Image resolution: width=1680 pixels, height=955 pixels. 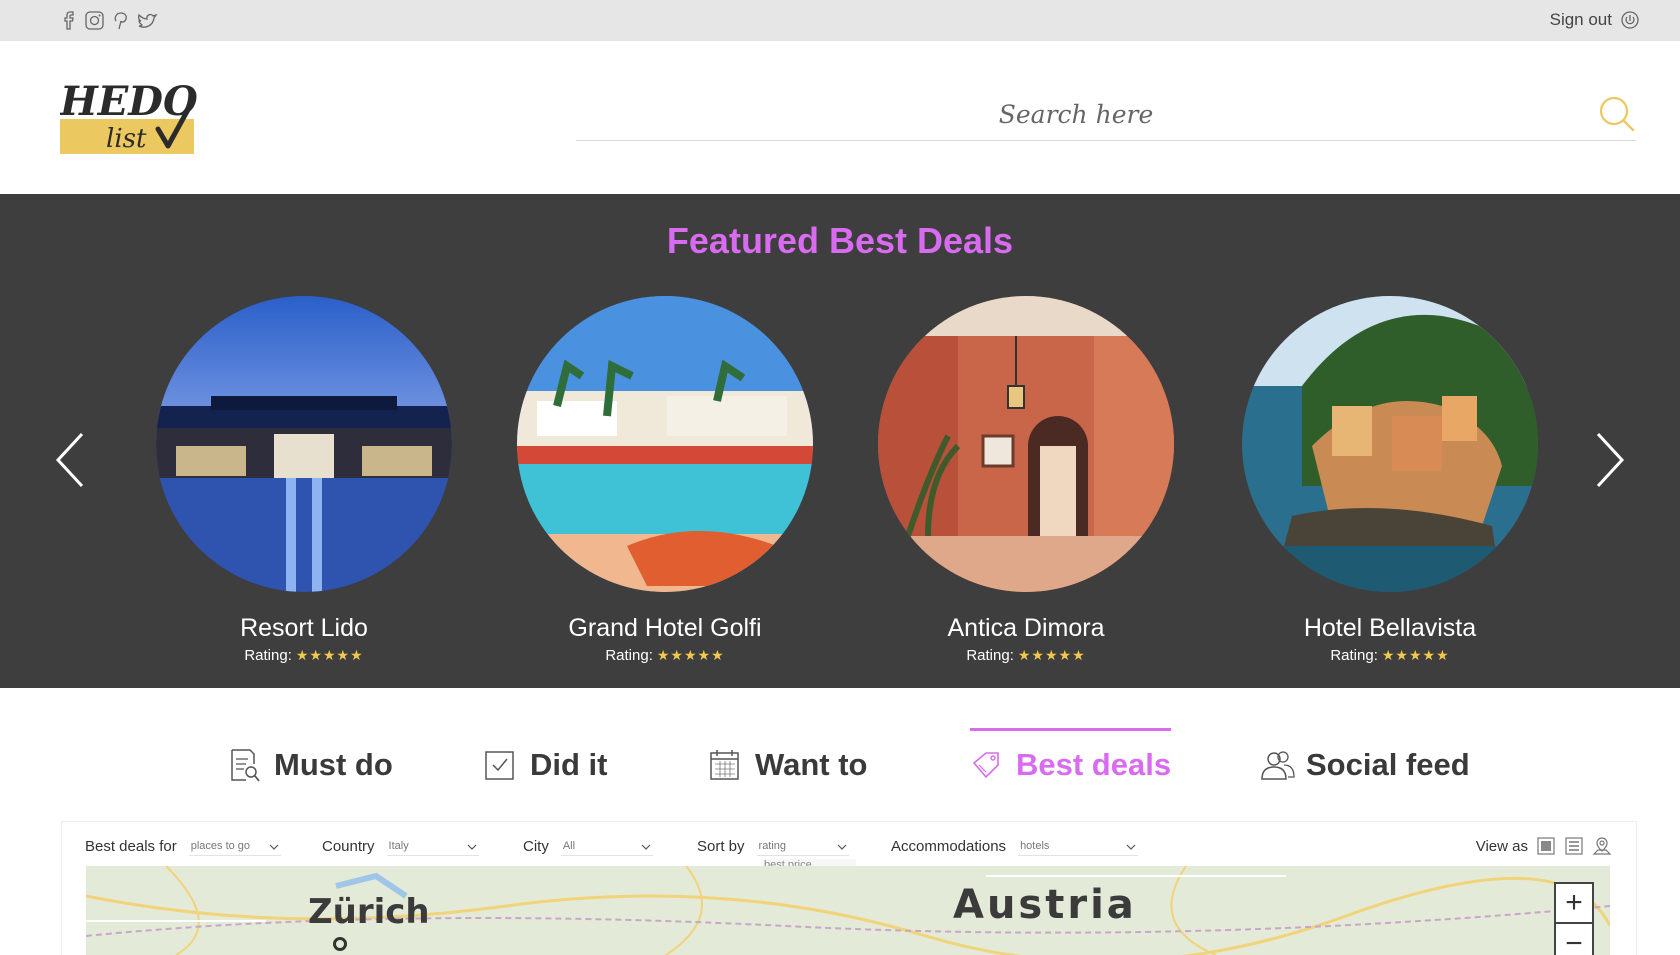 I want to click on view-as-label: View as, so click(x=1501, y=846).